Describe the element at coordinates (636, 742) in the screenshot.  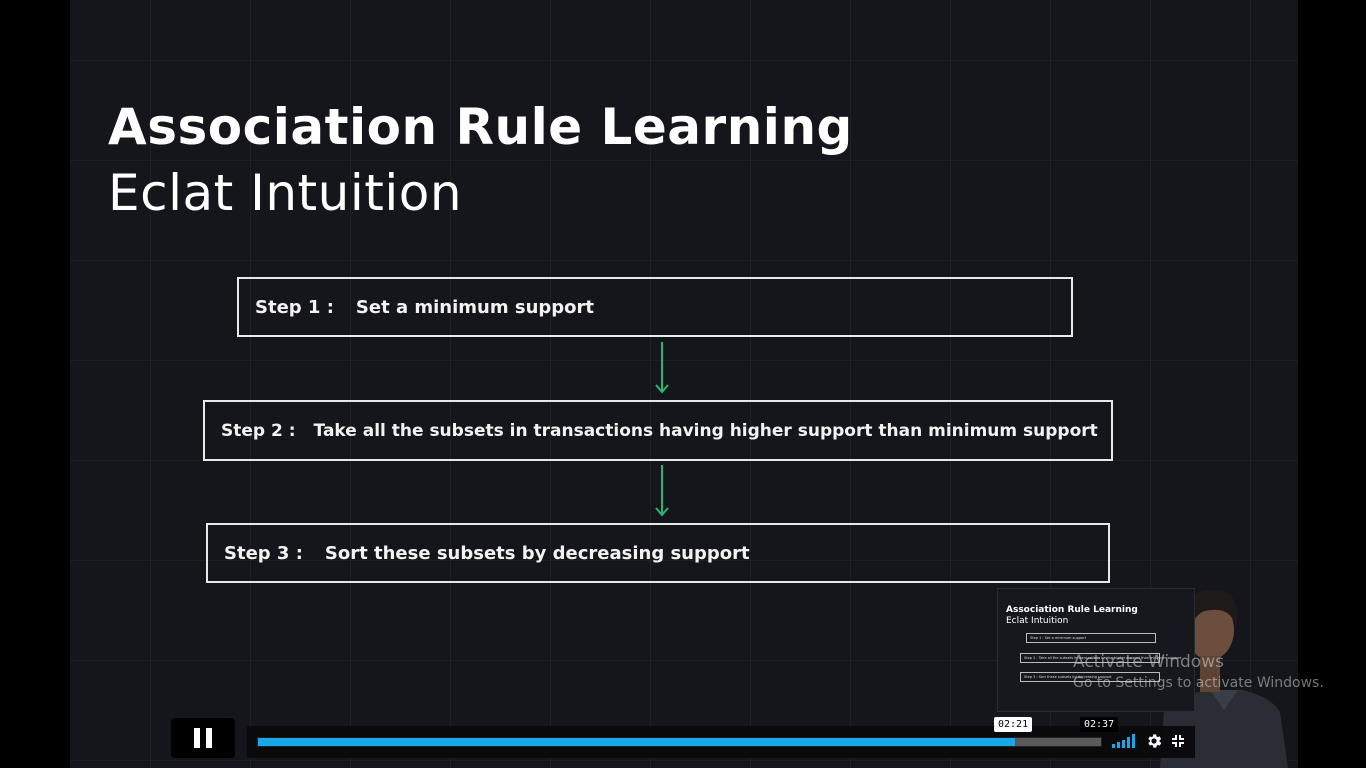
I see `progress-fill` at that location.